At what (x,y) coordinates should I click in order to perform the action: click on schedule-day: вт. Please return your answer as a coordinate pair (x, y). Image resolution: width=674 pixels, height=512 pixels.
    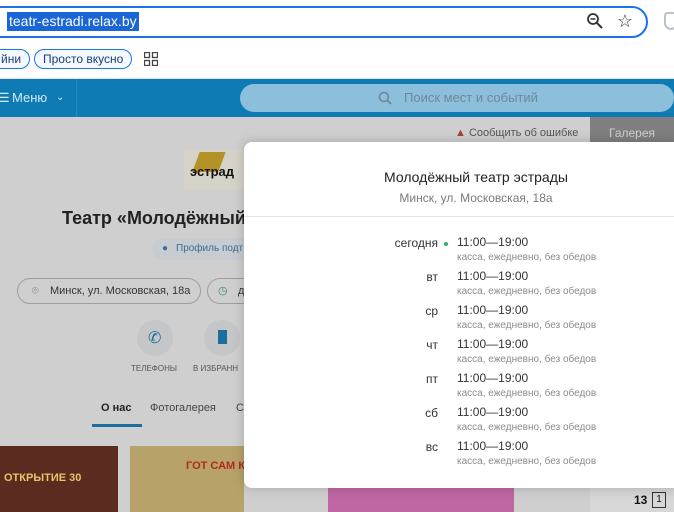
    Looking at the image, I should click on (432, 277).